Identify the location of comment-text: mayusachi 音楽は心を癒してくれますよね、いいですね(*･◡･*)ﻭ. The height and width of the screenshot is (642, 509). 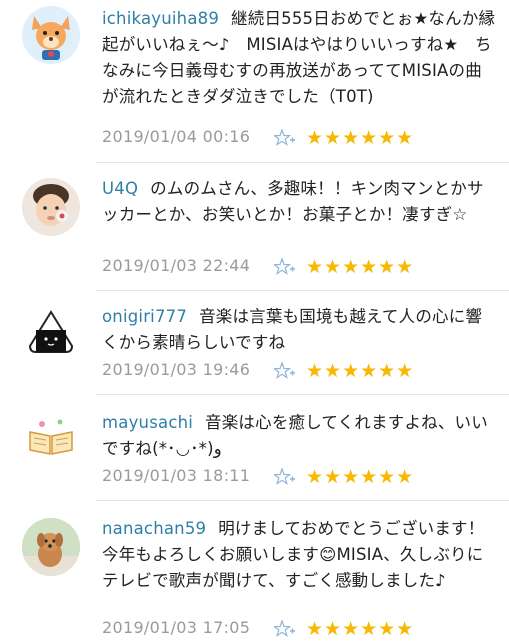
(299, 436).